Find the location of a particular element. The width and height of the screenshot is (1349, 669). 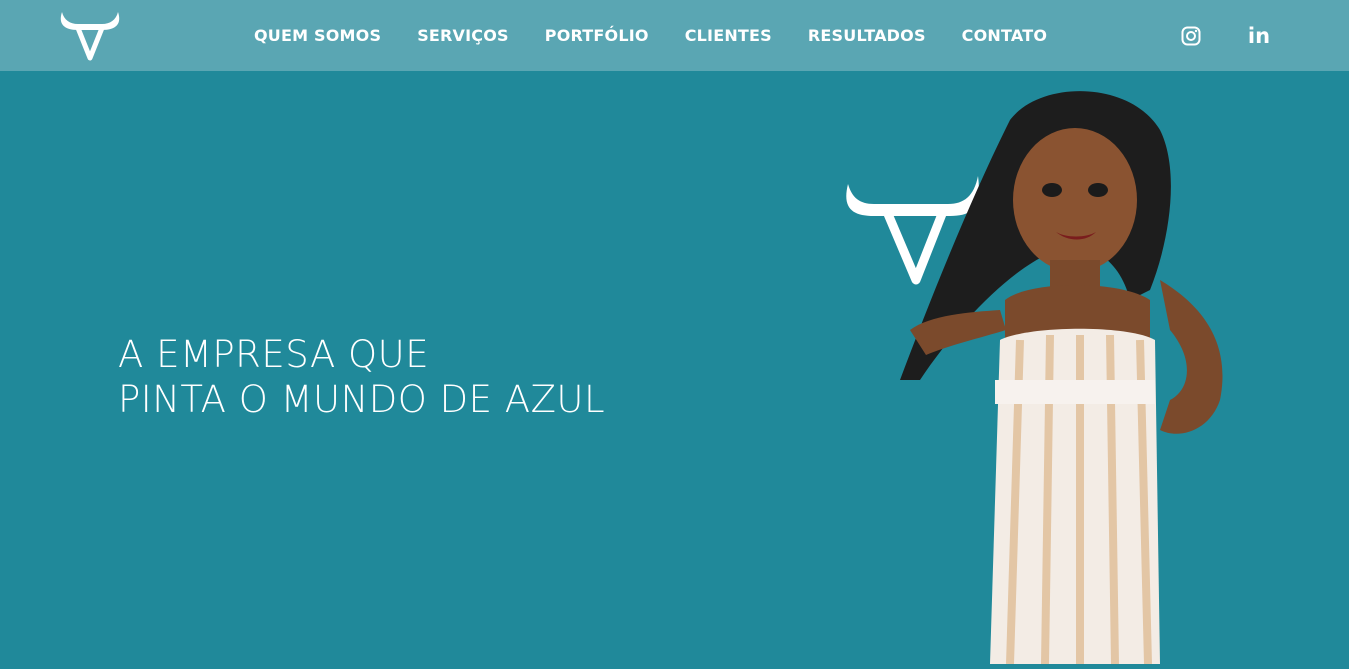

nav-servicos: SERVIÇOS is located at coordinates (463, 35).